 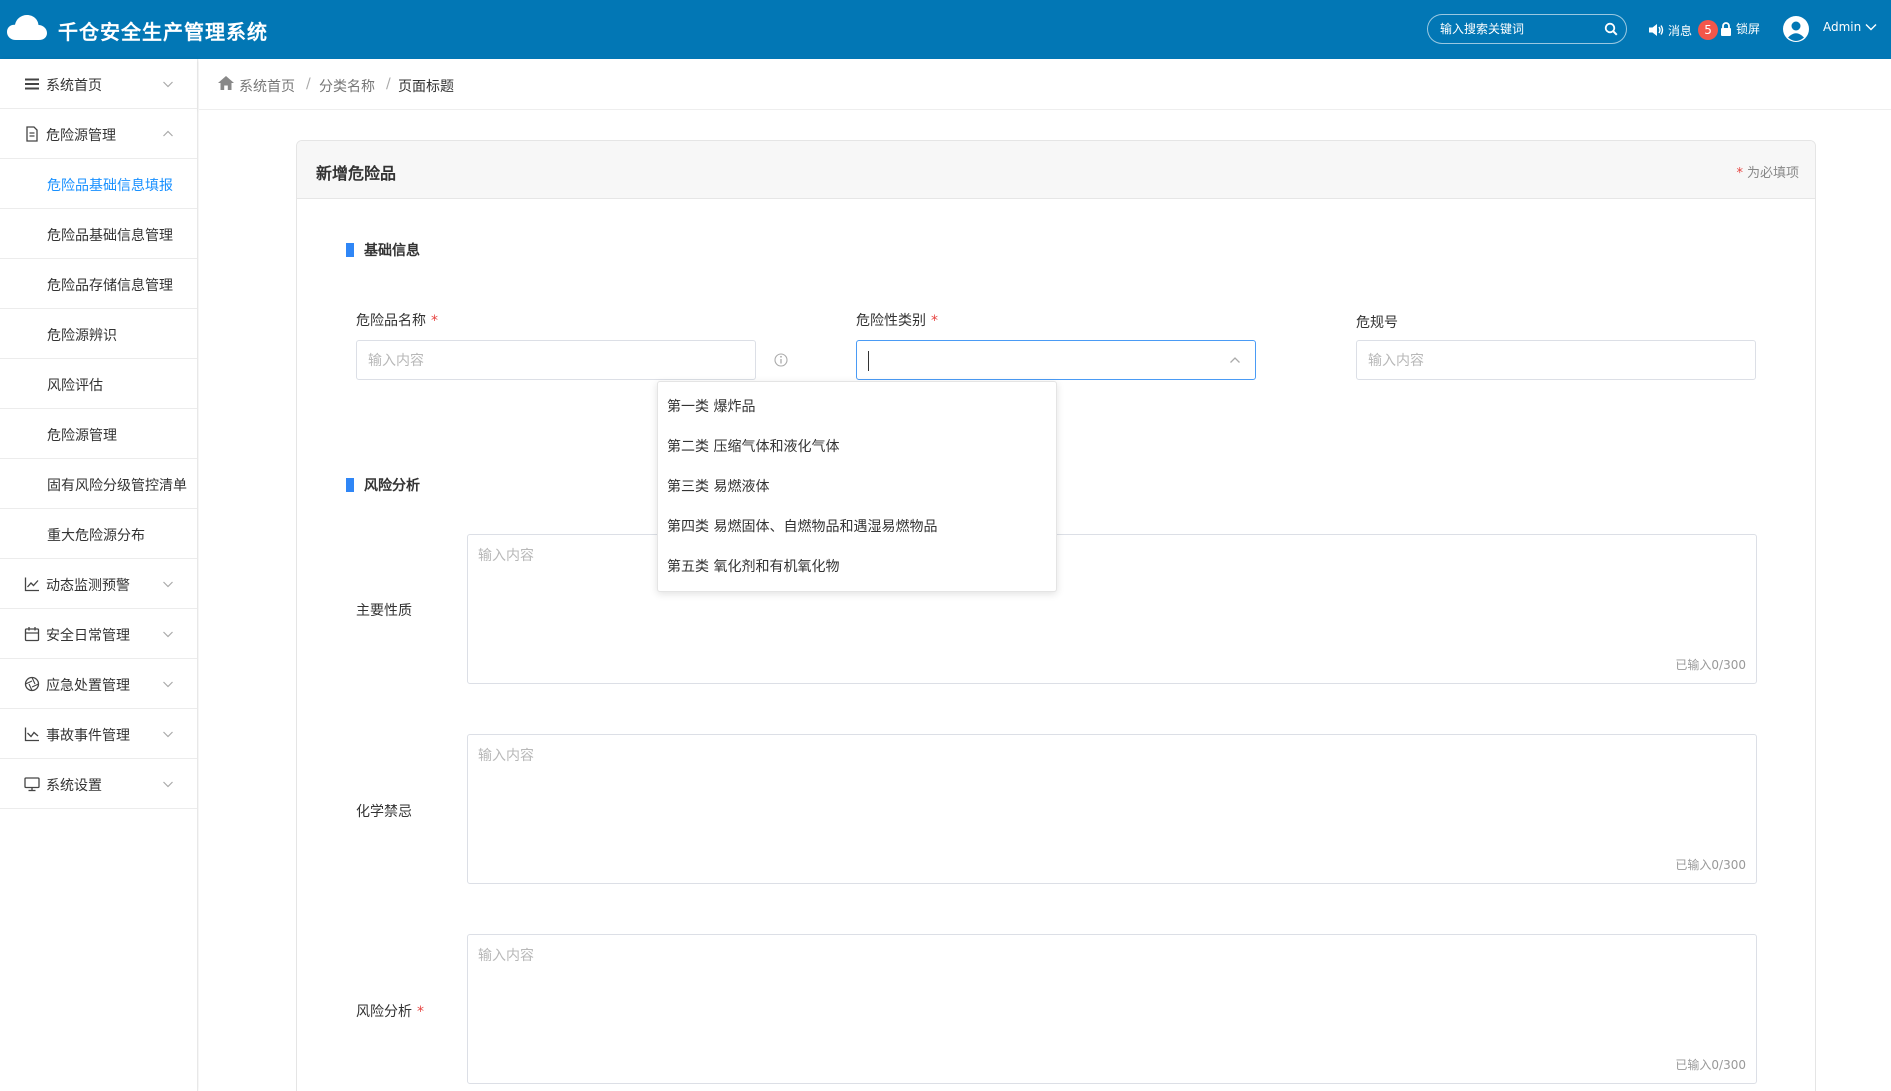 I want to click on app-title: 千仓安全生产管理系统, so click(x=163, y=32).